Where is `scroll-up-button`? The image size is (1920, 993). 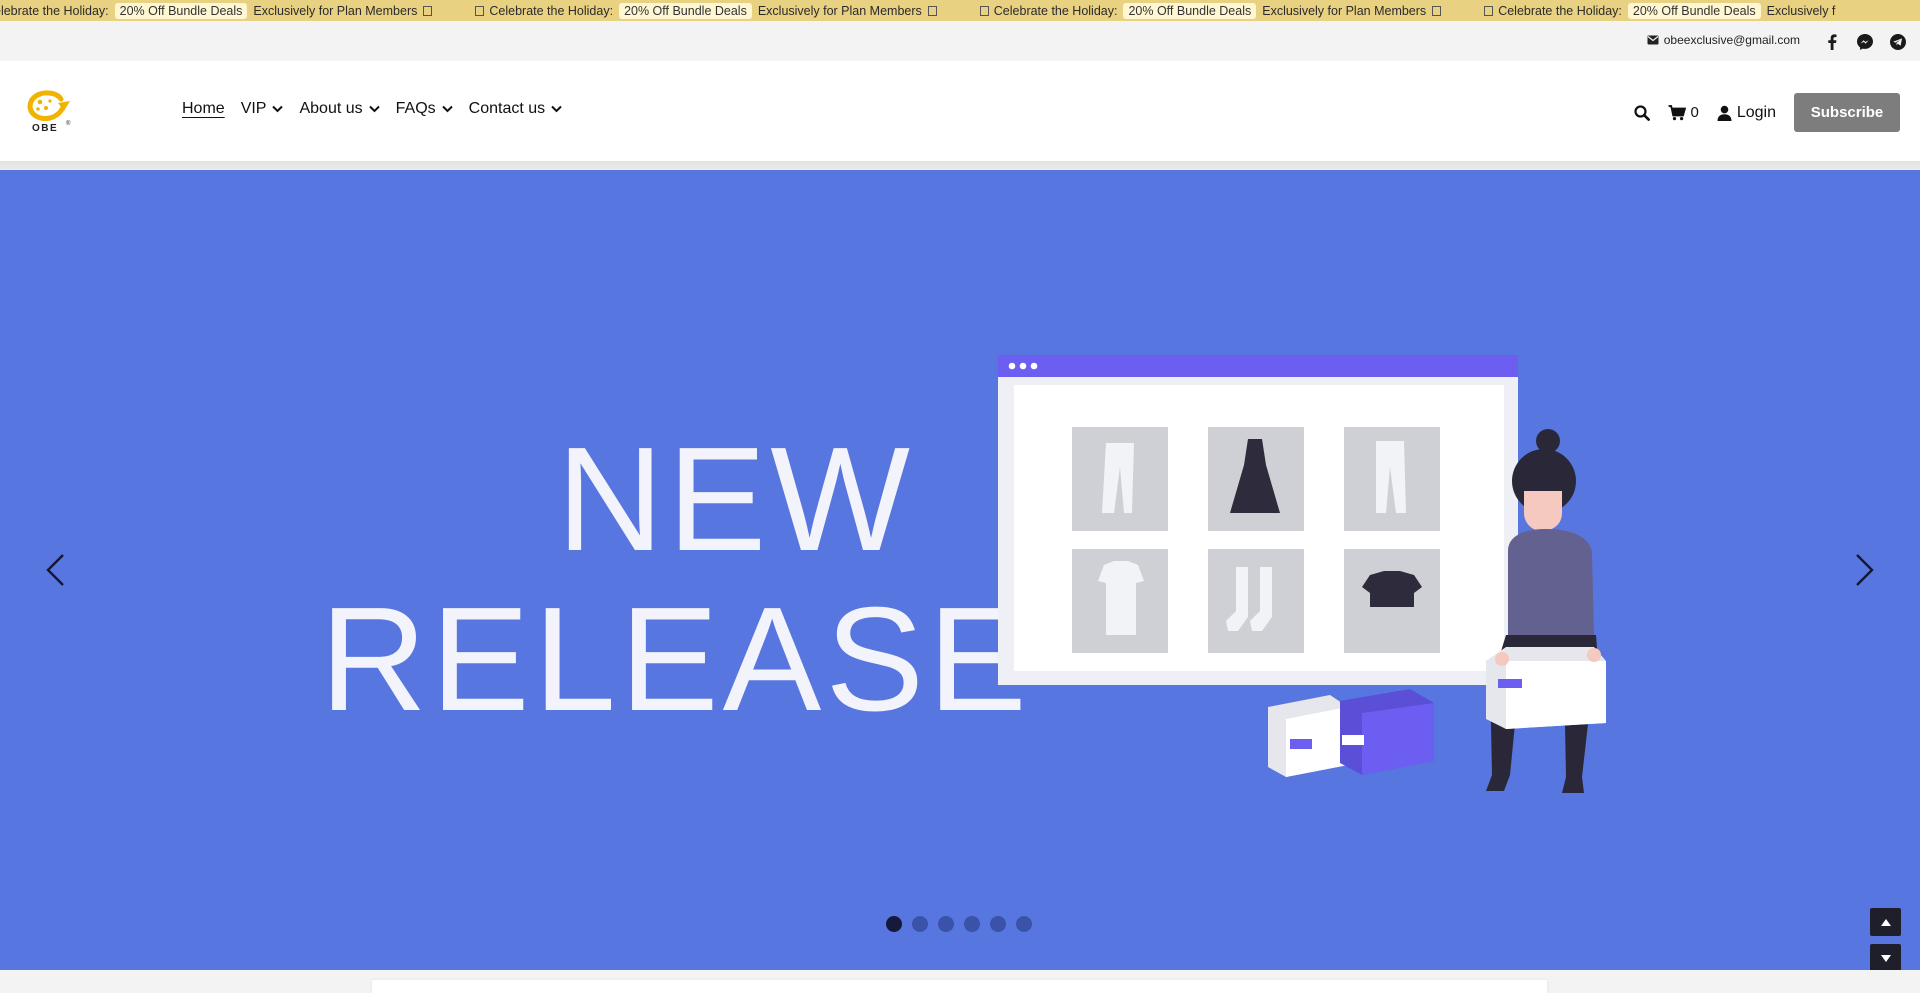 scroll-up-button is located at coordinates (1885, 922).